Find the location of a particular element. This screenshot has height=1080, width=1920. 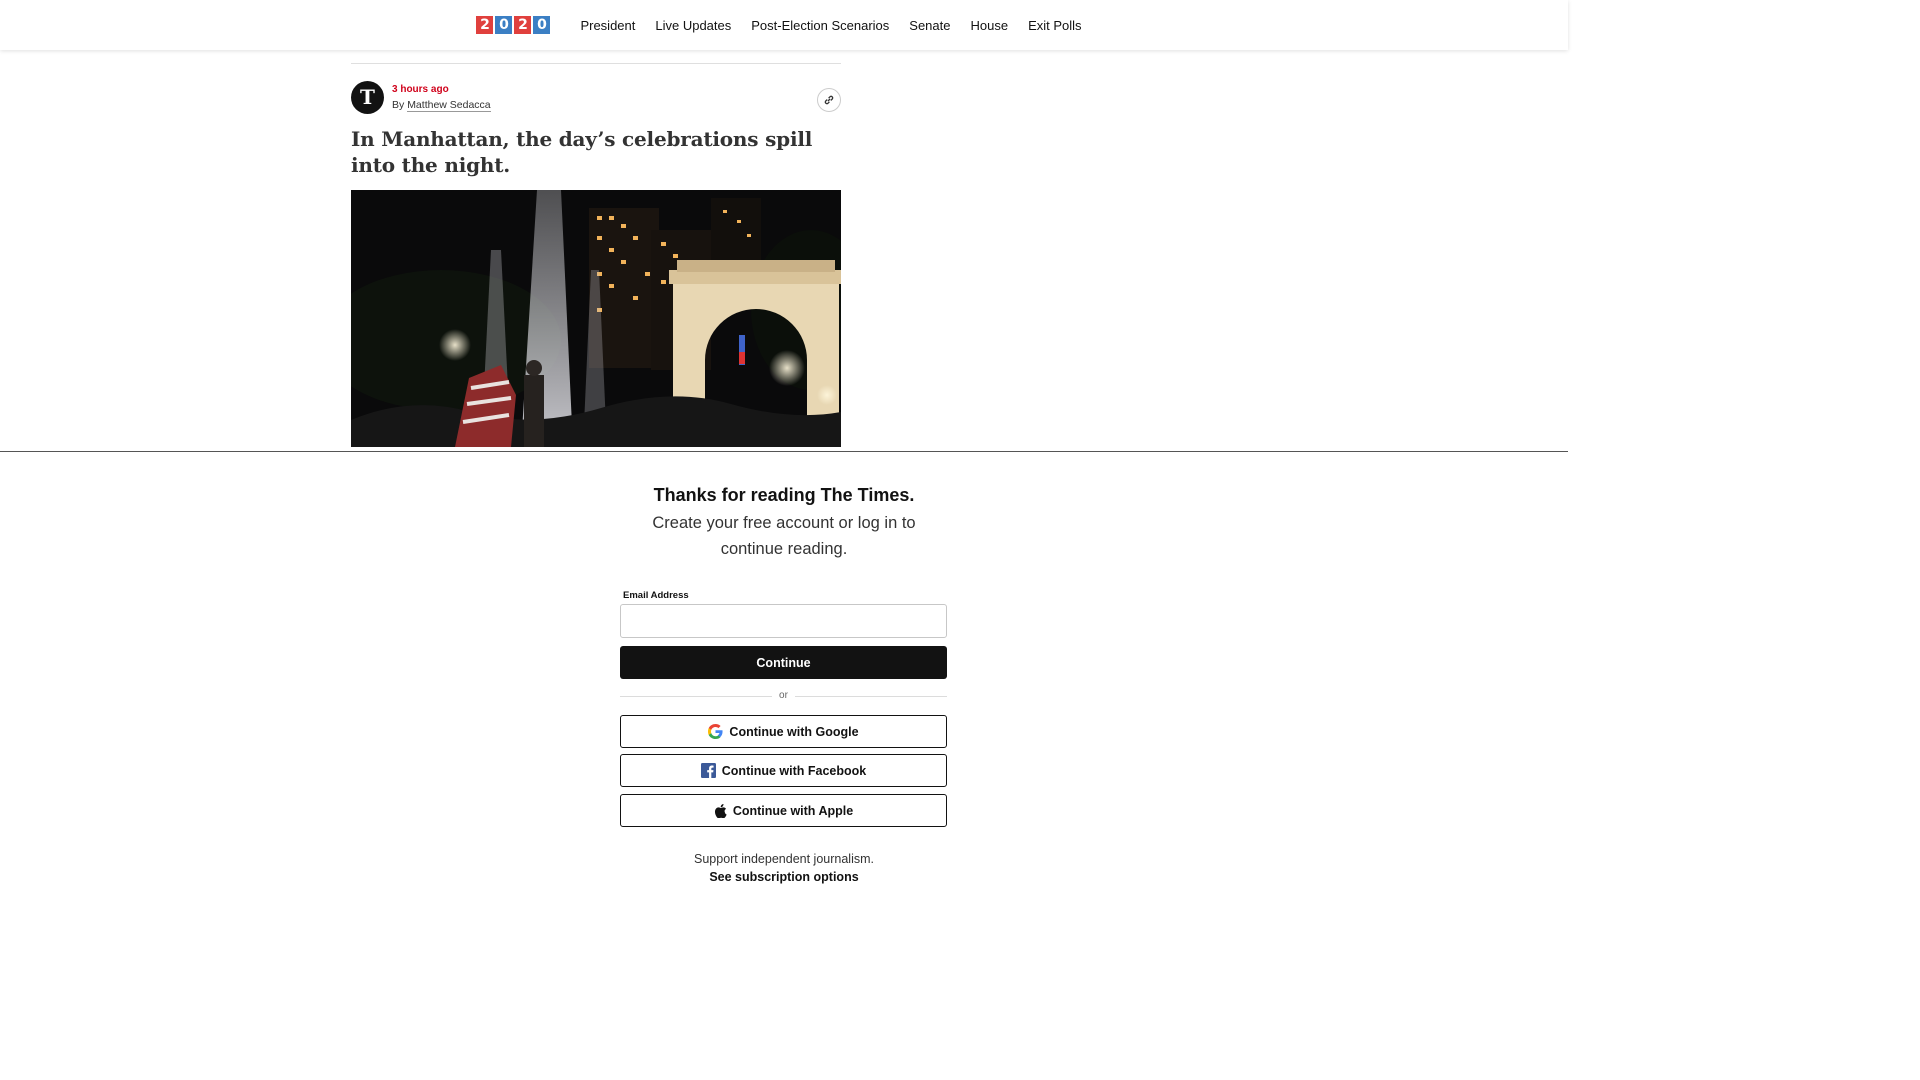

continue-button: Continue is located at coordinates (783, 662).